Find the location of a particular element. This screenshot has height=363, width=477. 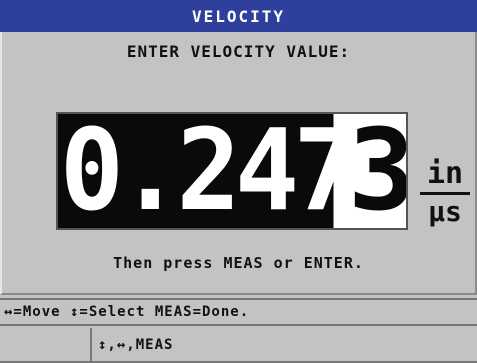

title-bar: VELOCITY is located at coordinates (238, 16).